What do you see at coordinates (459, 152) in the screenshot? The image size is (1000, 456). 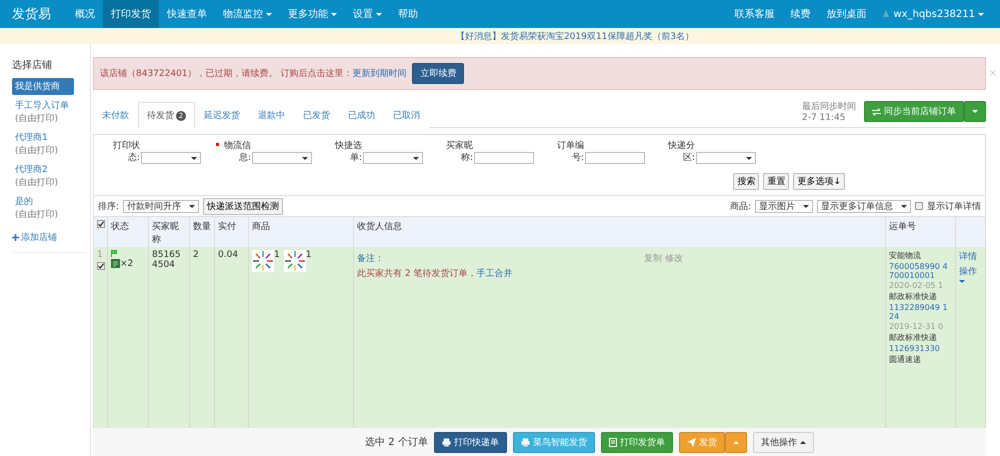 I see `filter-label: 买家昵 称:` at bounding box center [459, 152].